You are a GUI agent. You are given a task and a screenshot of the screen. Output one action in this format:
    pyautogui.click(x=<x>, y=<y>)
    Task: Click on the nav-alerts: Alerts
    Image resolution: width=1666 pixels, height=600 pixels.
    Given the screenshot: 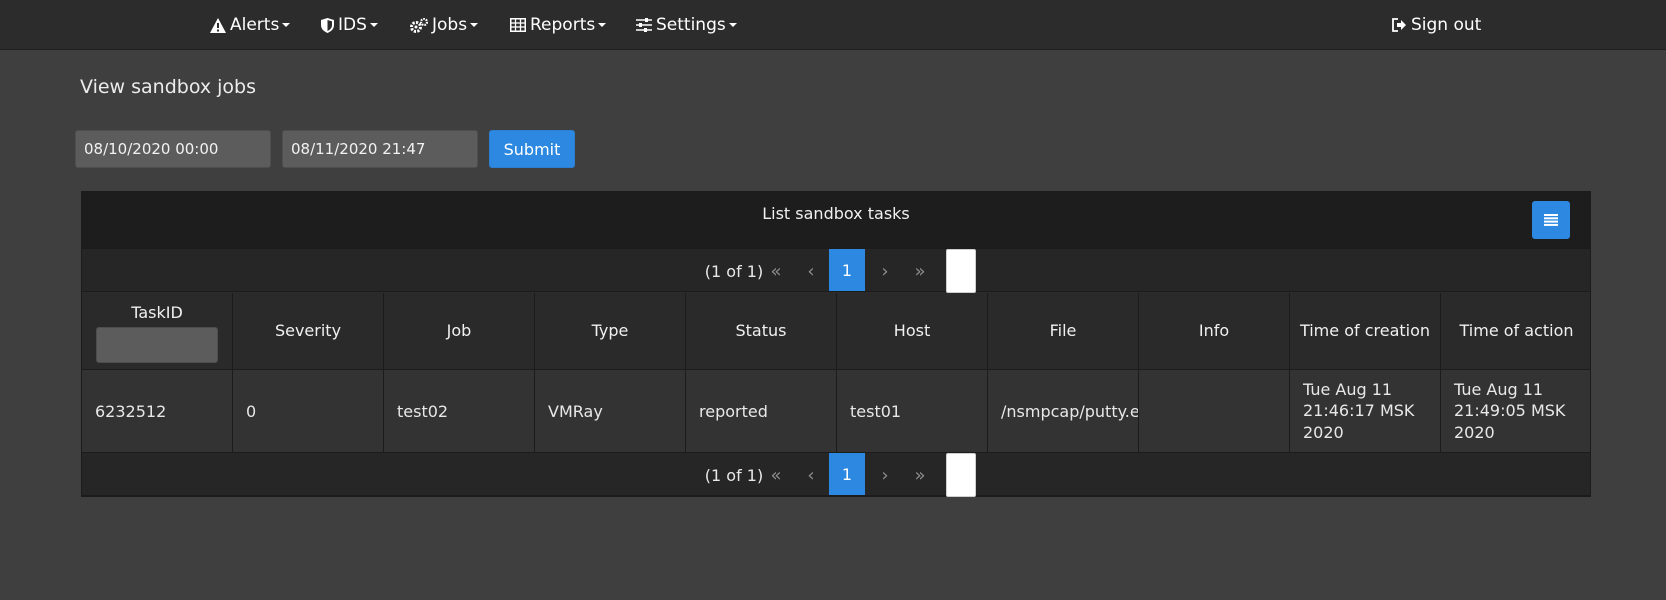 What is the action you would take?
    pyautogui.click(x=250, y=25)
    